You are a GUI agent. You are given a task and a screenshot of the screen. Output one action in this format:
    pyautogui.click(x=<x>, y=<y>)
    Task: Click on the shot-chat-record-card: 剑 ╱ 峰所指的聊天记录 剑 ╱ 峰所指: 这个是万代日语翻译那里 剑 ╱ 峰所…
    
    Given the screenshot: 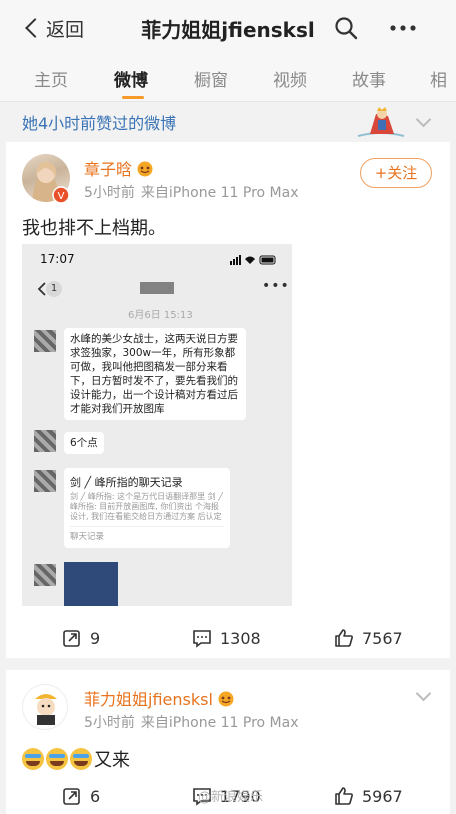 What is the action you would take?
    pyautogui.click(x=147, y=508)
    